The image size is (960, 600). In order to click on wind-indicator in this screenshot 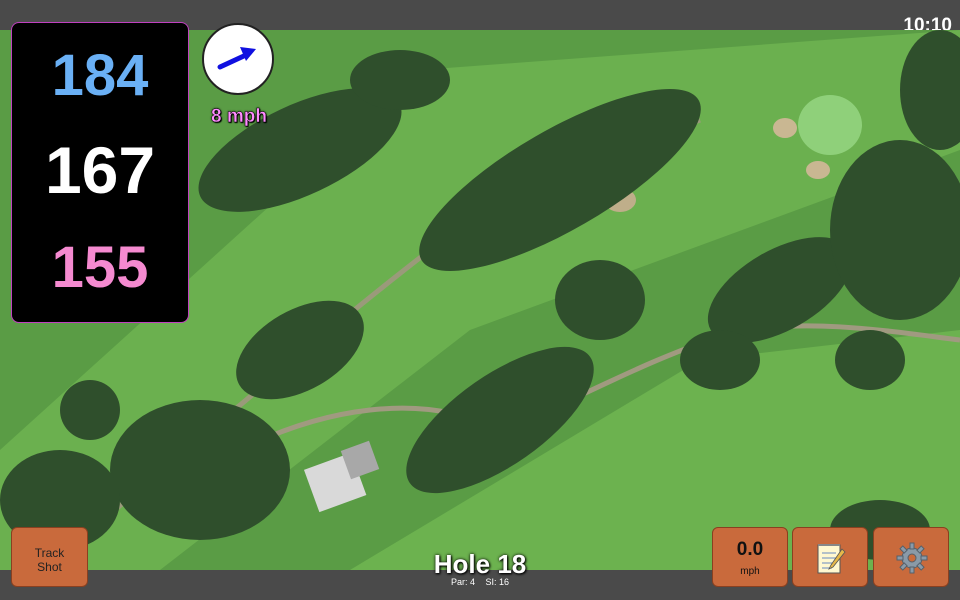, I will do `click(238, 59)`.